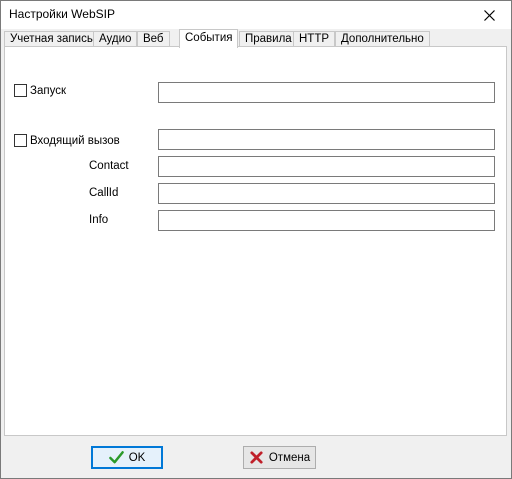 This screenshot has height=479, width=512. What do you see at coordinates (153, 39) in the screenshot?
I see `tab-web: Веб` at bounding box center [153, 39].